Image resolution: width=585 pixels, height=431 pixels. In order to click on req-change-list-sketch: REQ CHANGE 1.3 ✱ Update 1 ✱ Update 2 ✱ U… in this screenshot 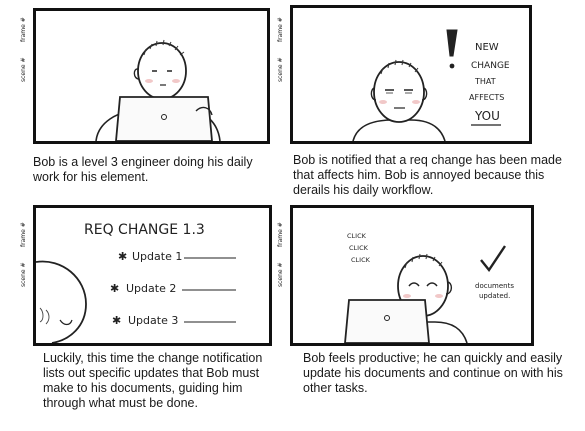, I will do `click(136, 282)`.